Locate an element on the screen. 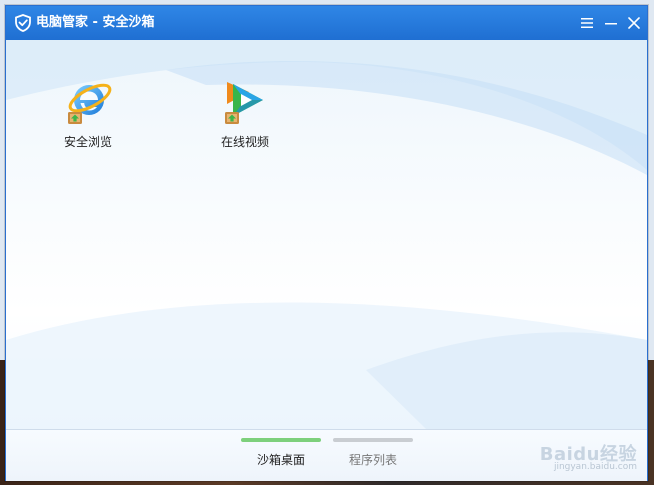 The height and width of the screenshot is (485, 654). shield-icon is located at coordinates (23, 23).